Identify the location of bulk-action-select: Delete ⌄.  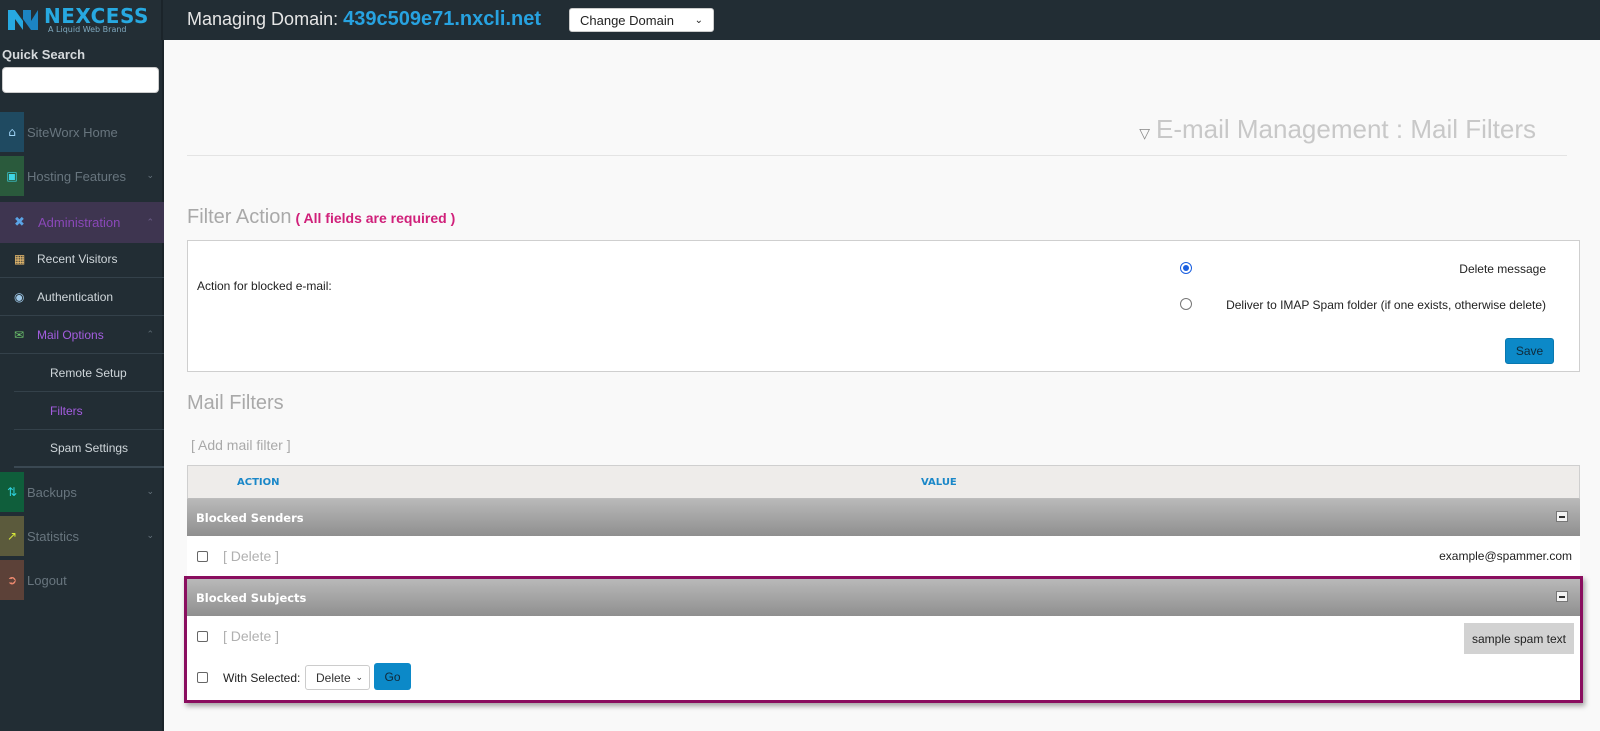
(337, 677).